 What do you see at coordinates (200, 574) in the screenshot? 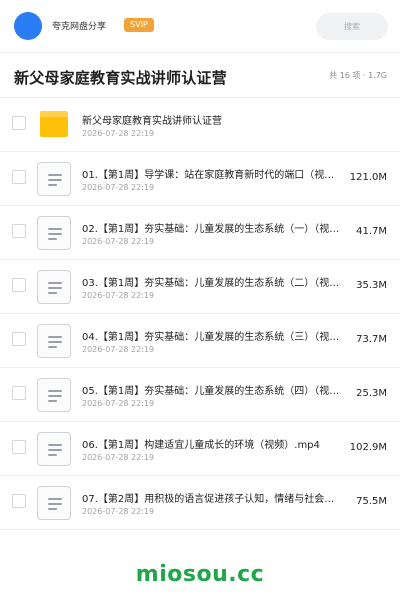
I see `watermark-text: miosou.cc` at bounding box center [200, 574].